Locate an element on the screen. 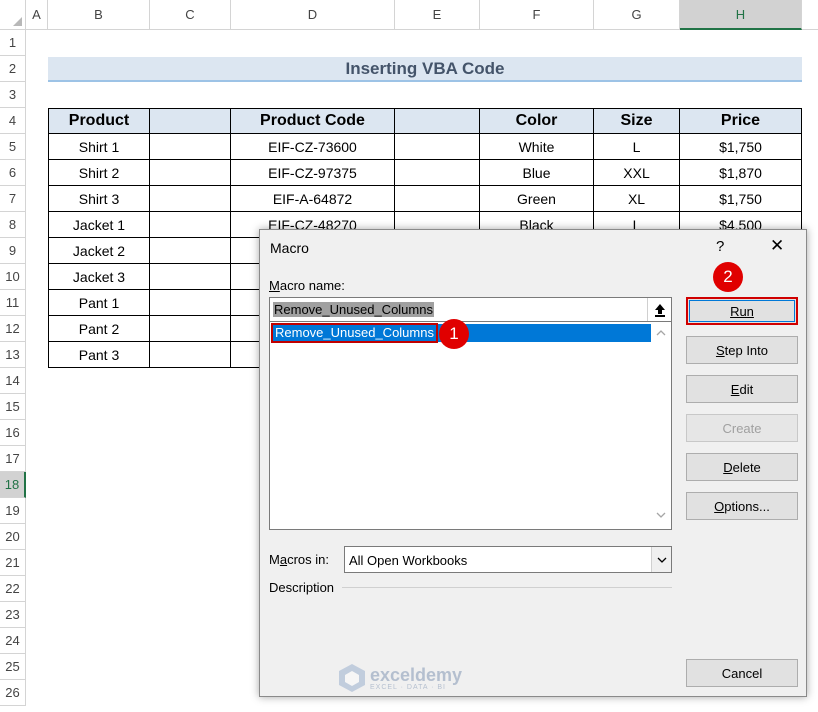  row-header-7: 7 is located at coordinates (13, 199).